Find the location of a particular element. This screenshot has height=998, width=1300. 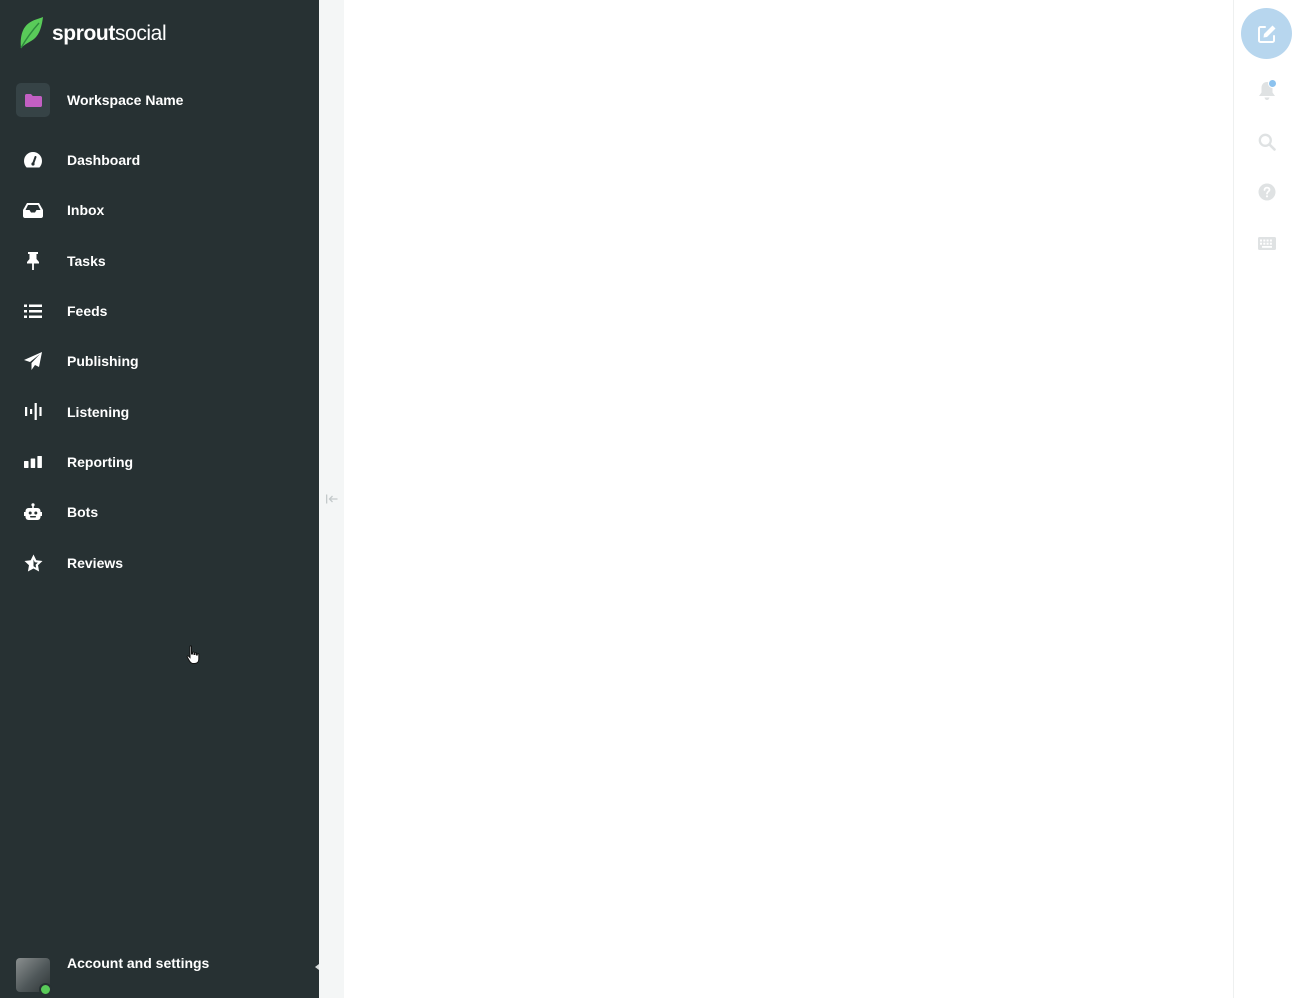

sidebar-item-label: Publishing is located at coordinates (103, 361).